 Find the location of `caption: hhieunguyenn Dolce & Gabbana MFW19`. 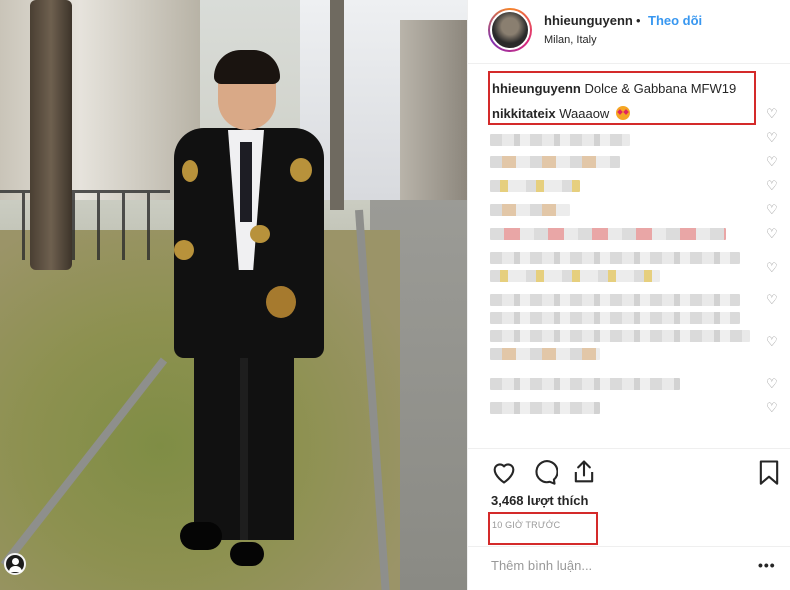

caption: hhieunguyenn Dolce & Gabbana MFW19 is located at coordinates (614, 88).